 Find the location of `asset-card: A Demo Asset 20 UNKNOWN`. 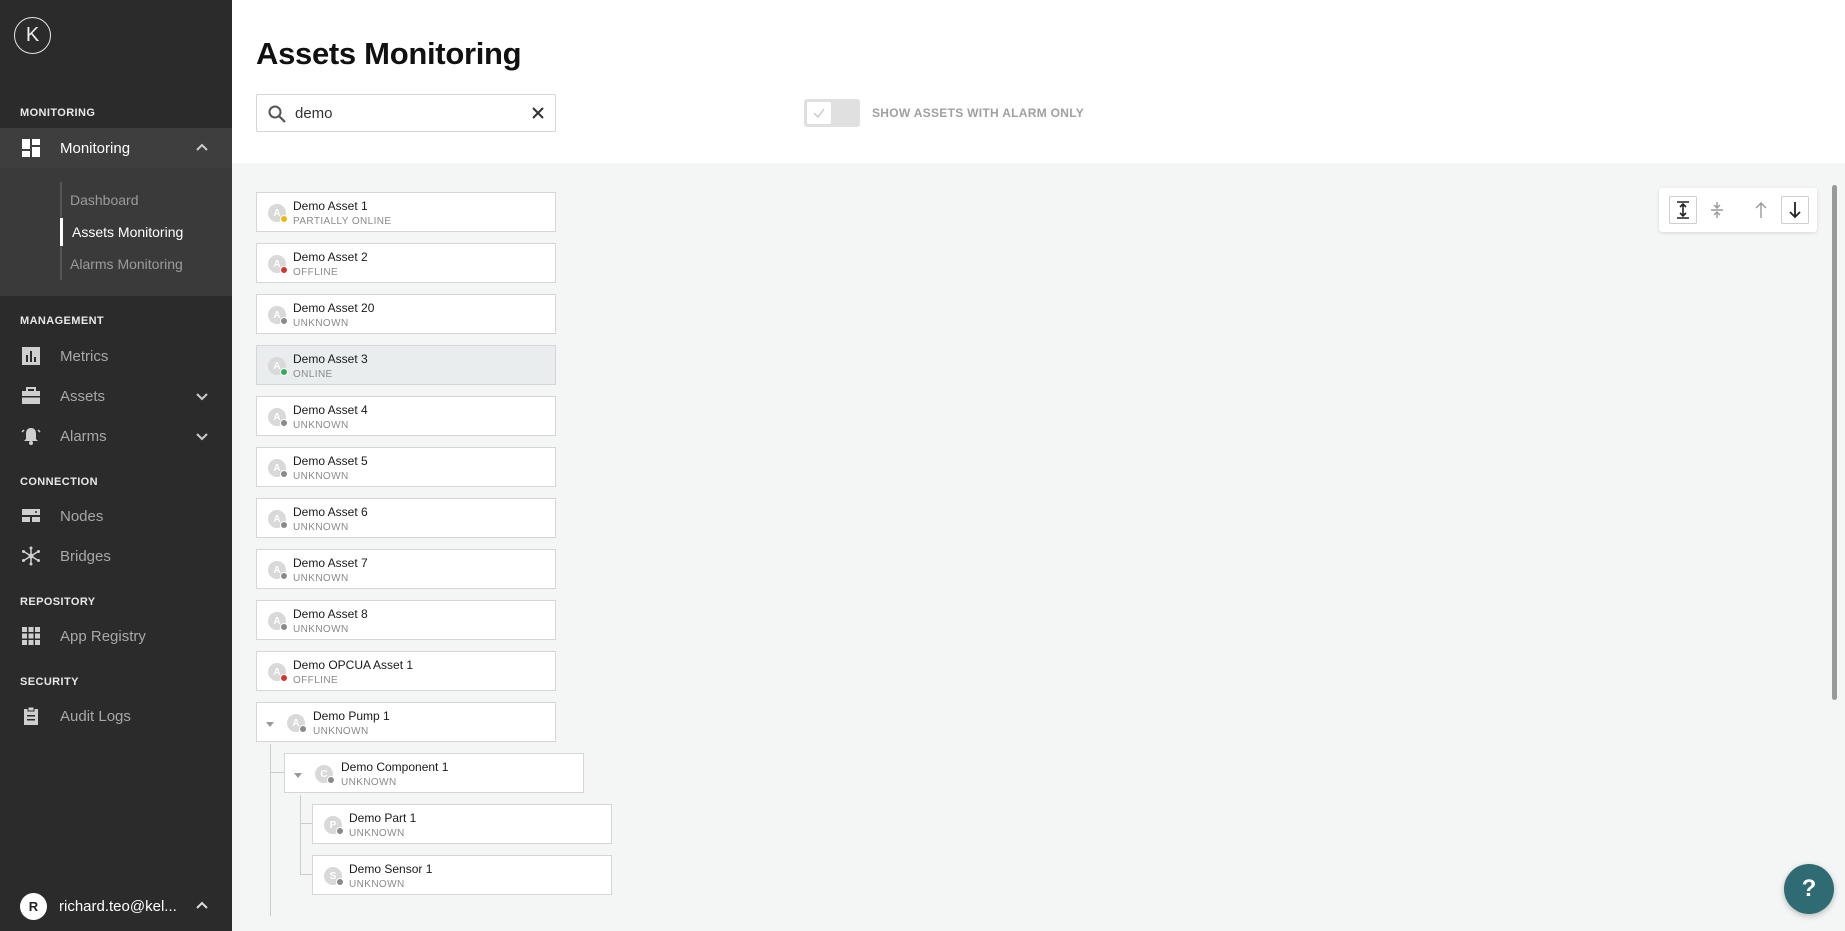

asset-card: A Demo Asset 20 UNKNOWN is located at coordinates (406, 314).